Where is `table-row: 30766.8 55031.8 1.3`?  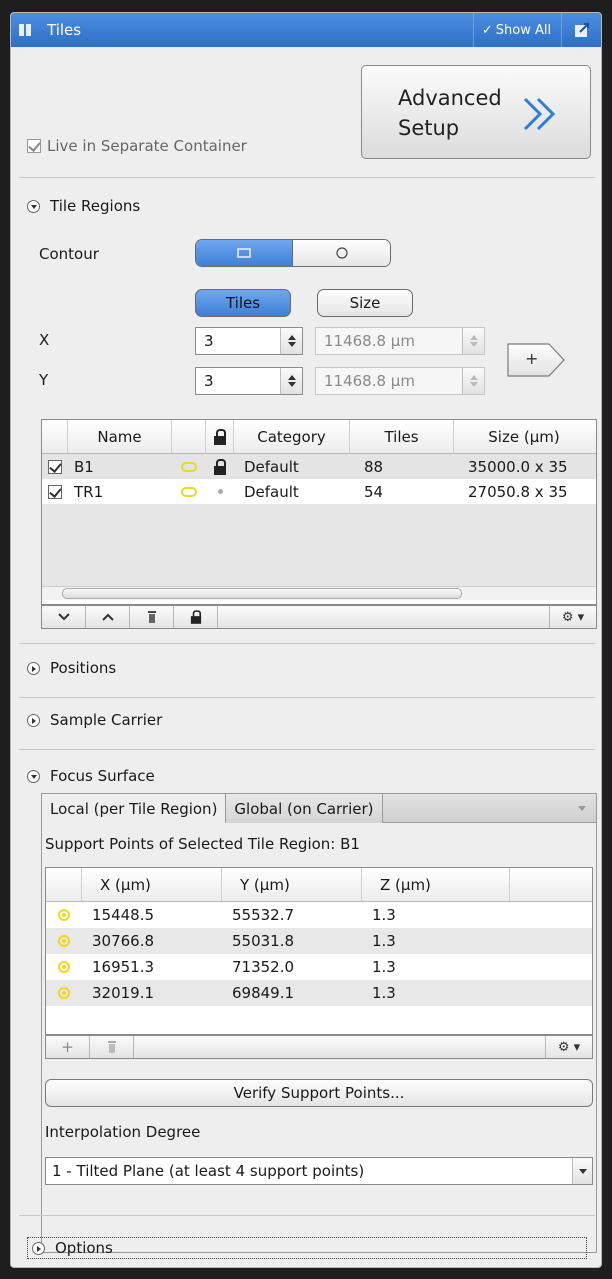
table-row: 30766.8 55031.8 1.3 is located at coordinates (319, 941).